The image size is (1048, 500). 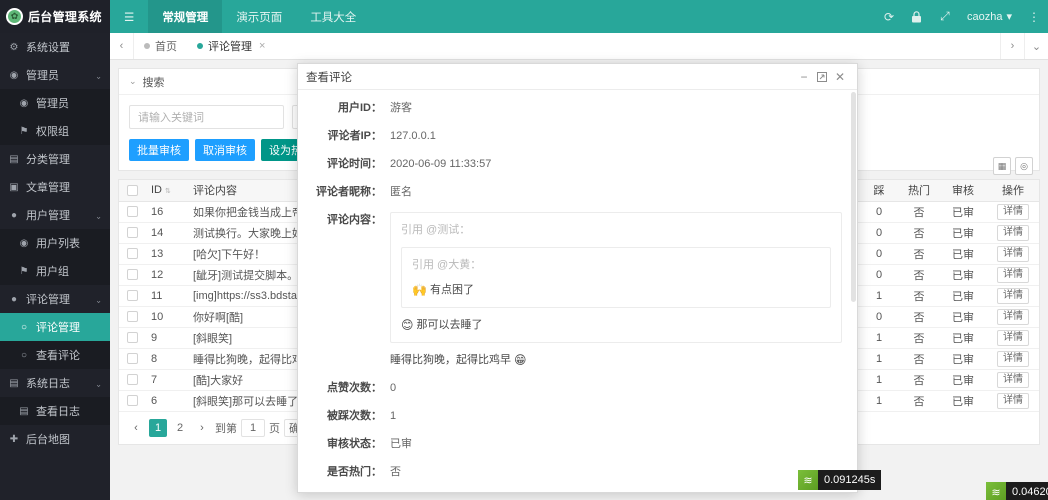 I want to click on sort-icon: ⇅, so click(x=168, y=191).